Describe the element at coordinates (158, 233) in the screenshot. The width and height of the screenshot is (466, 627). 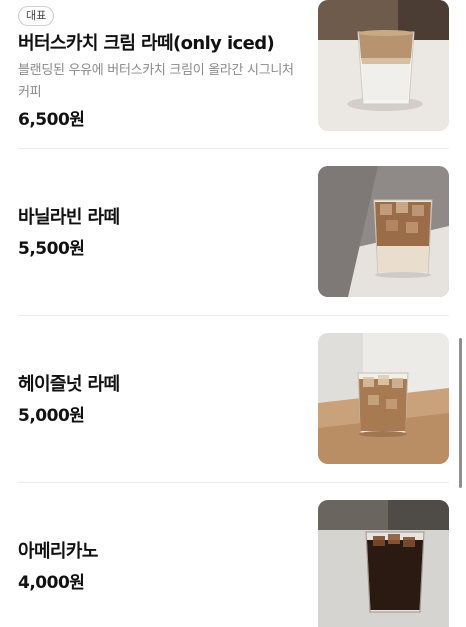
I see `menu-item-info: 바닐라빈 라떼 5,500원` at that location.